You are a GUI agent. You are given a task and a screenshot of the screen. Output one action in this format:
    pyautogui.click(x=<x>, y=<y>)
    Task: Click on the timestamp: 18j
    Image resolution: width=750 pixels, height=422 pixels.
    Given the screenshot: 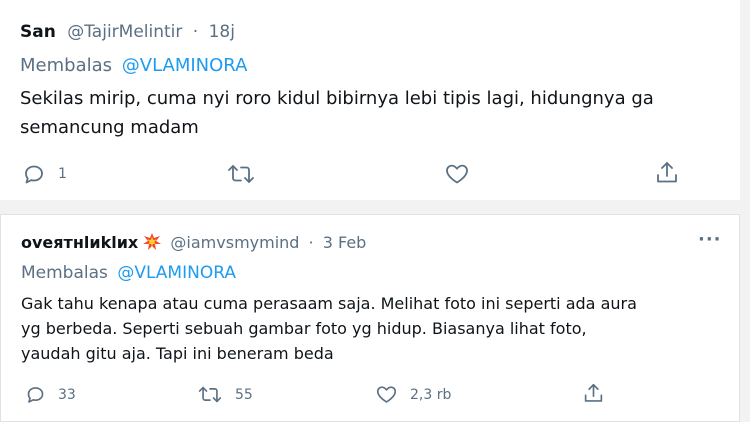 What is the action you would take?
    pyautogui.click(x=222, y=32)
    